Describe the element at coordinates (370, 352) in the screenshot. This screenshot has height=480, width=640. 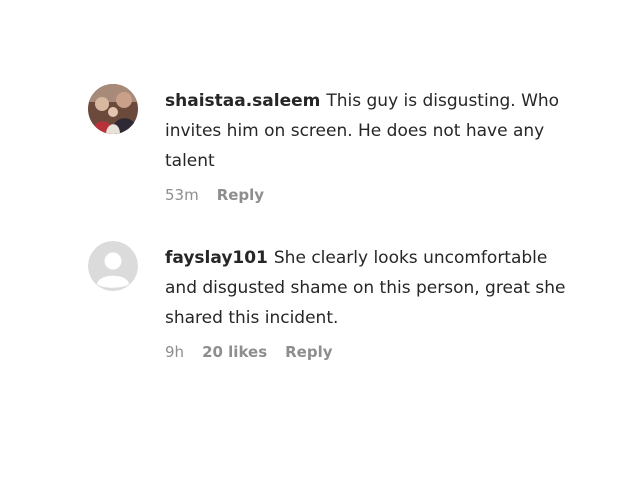
I see `comment-meta: 9h 20 likes Reply` at that location.